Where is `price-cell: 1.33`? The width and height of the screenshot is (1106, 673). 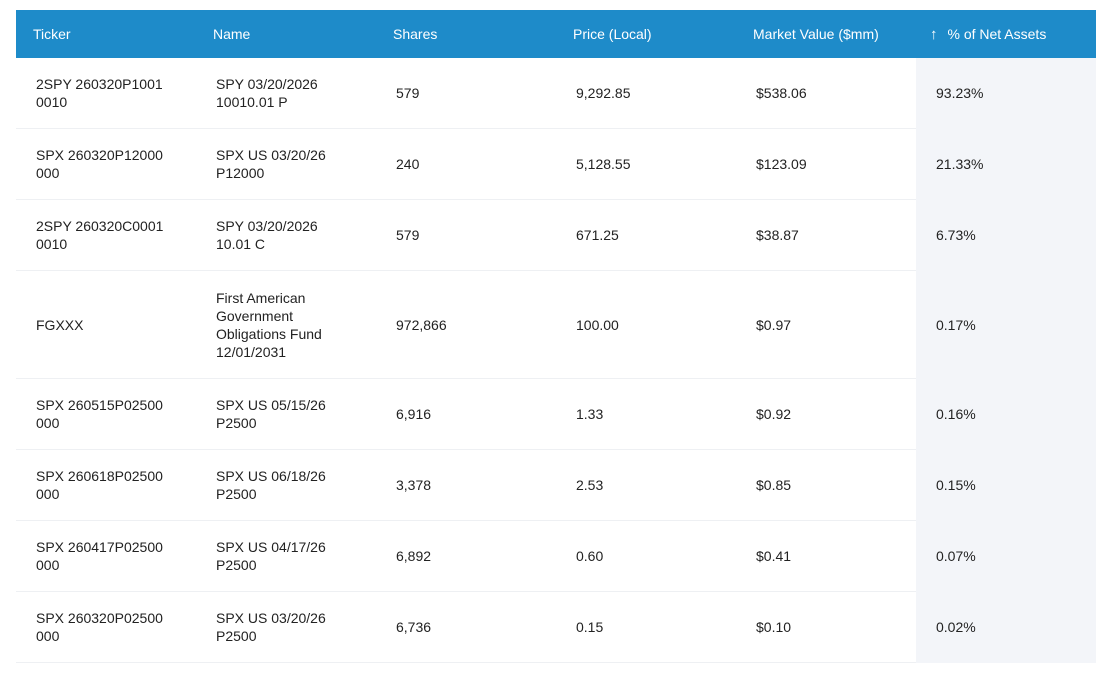 price-cell: 1.33 is located at coordinates (646, 414).